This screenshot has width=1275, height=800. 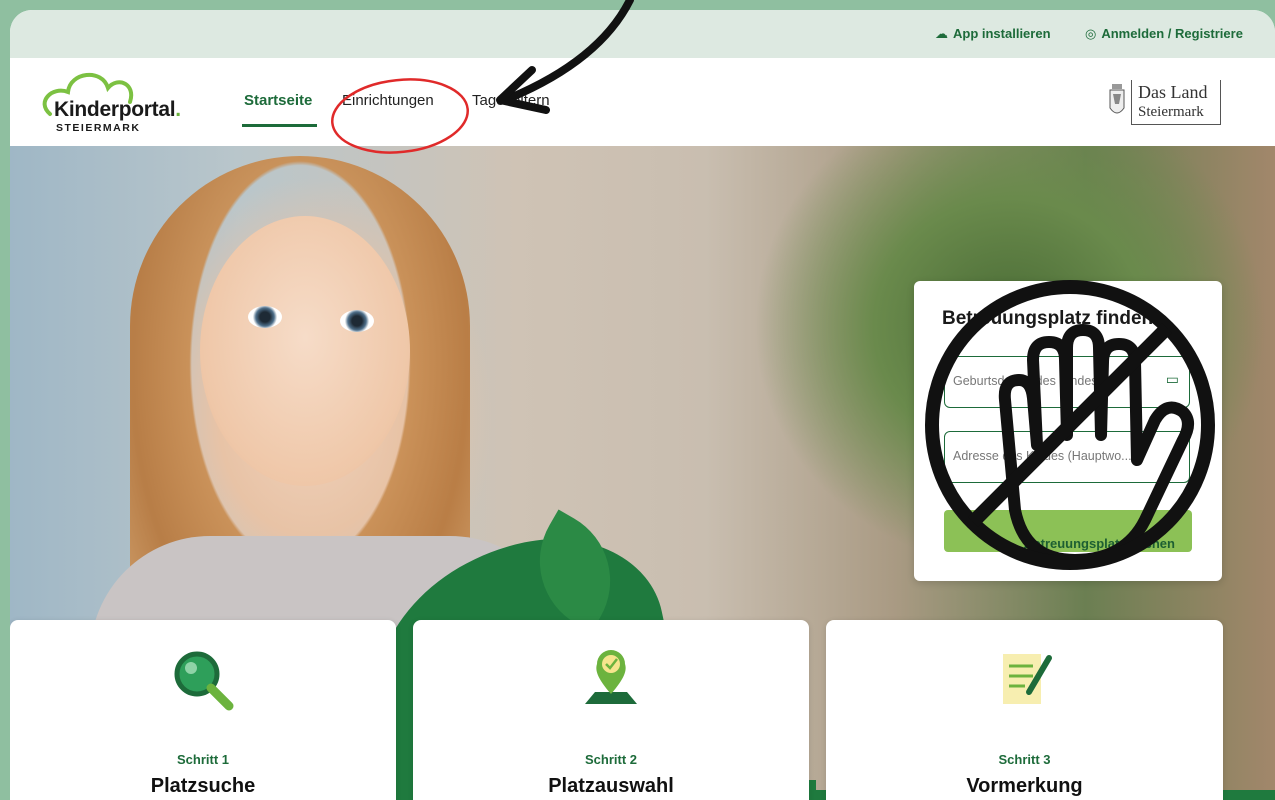 I want to click on step-2-title: Platzauswahl, so click(x=611, y=786).